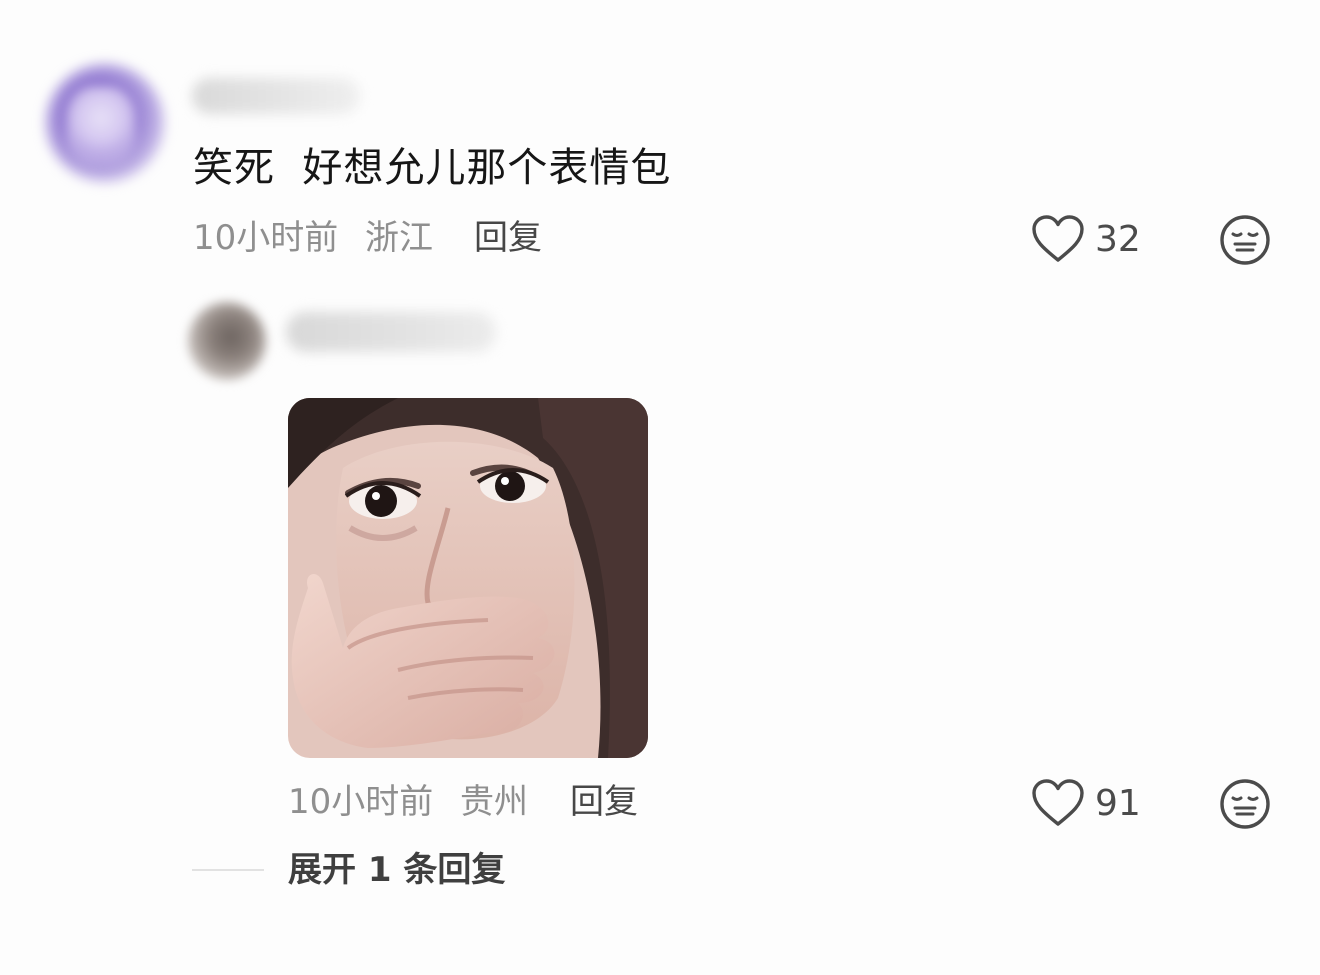  Describe the element at coordinates (1118, 803) in the screenshot. I see `reply-like-count: 91` at that location.